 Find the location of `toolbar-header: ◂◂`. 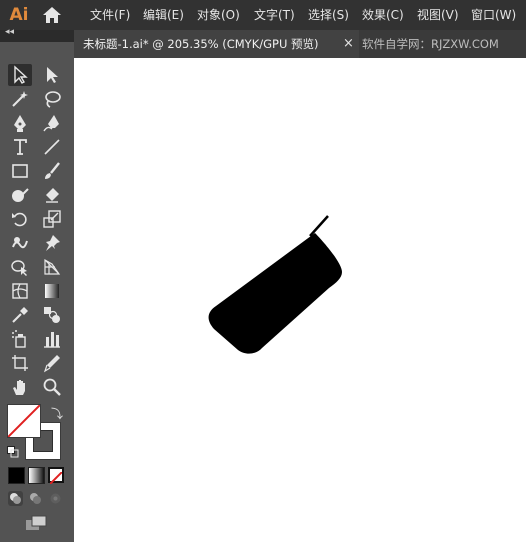

toolbar-header: ◂◂ is located at coordinates (37, 34).